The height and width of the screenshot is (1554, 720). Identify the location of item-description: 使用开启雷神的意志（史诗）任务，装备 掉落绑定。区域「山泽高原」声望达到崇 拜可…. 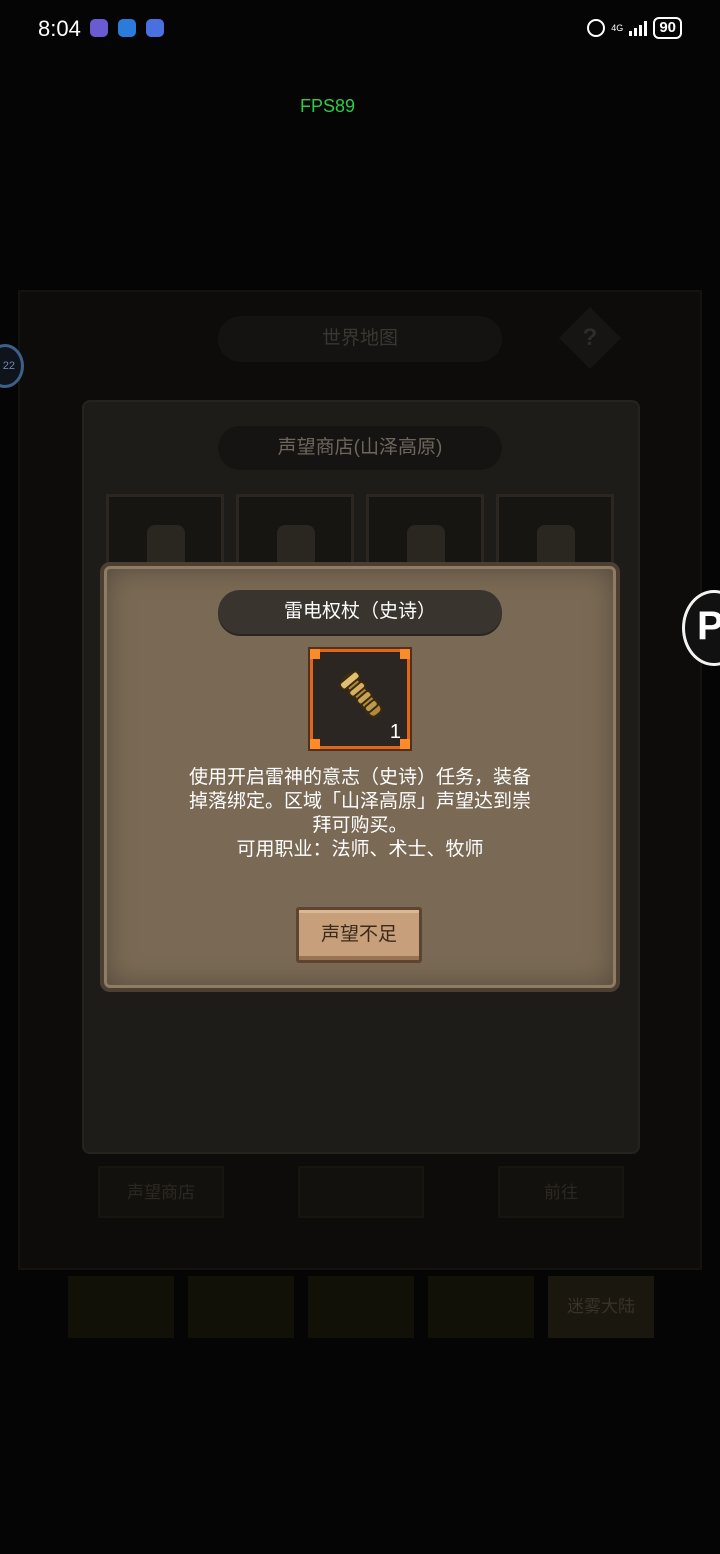
(360, 814).